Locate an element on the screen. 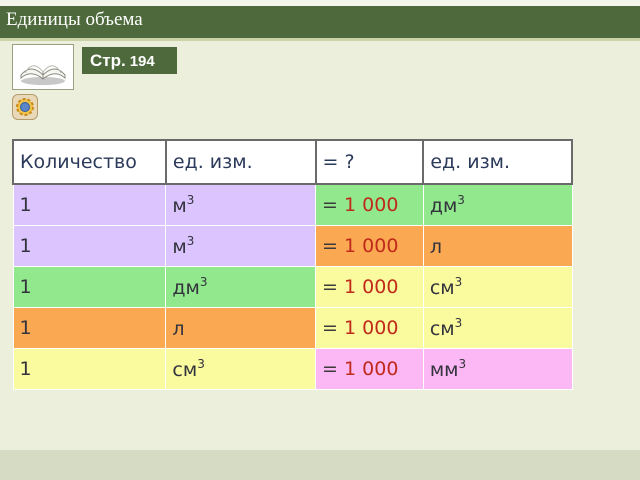 This screenshot has height=480, width=640. page-number-badge: Стр. 194 is located at coordinates (129, 60).